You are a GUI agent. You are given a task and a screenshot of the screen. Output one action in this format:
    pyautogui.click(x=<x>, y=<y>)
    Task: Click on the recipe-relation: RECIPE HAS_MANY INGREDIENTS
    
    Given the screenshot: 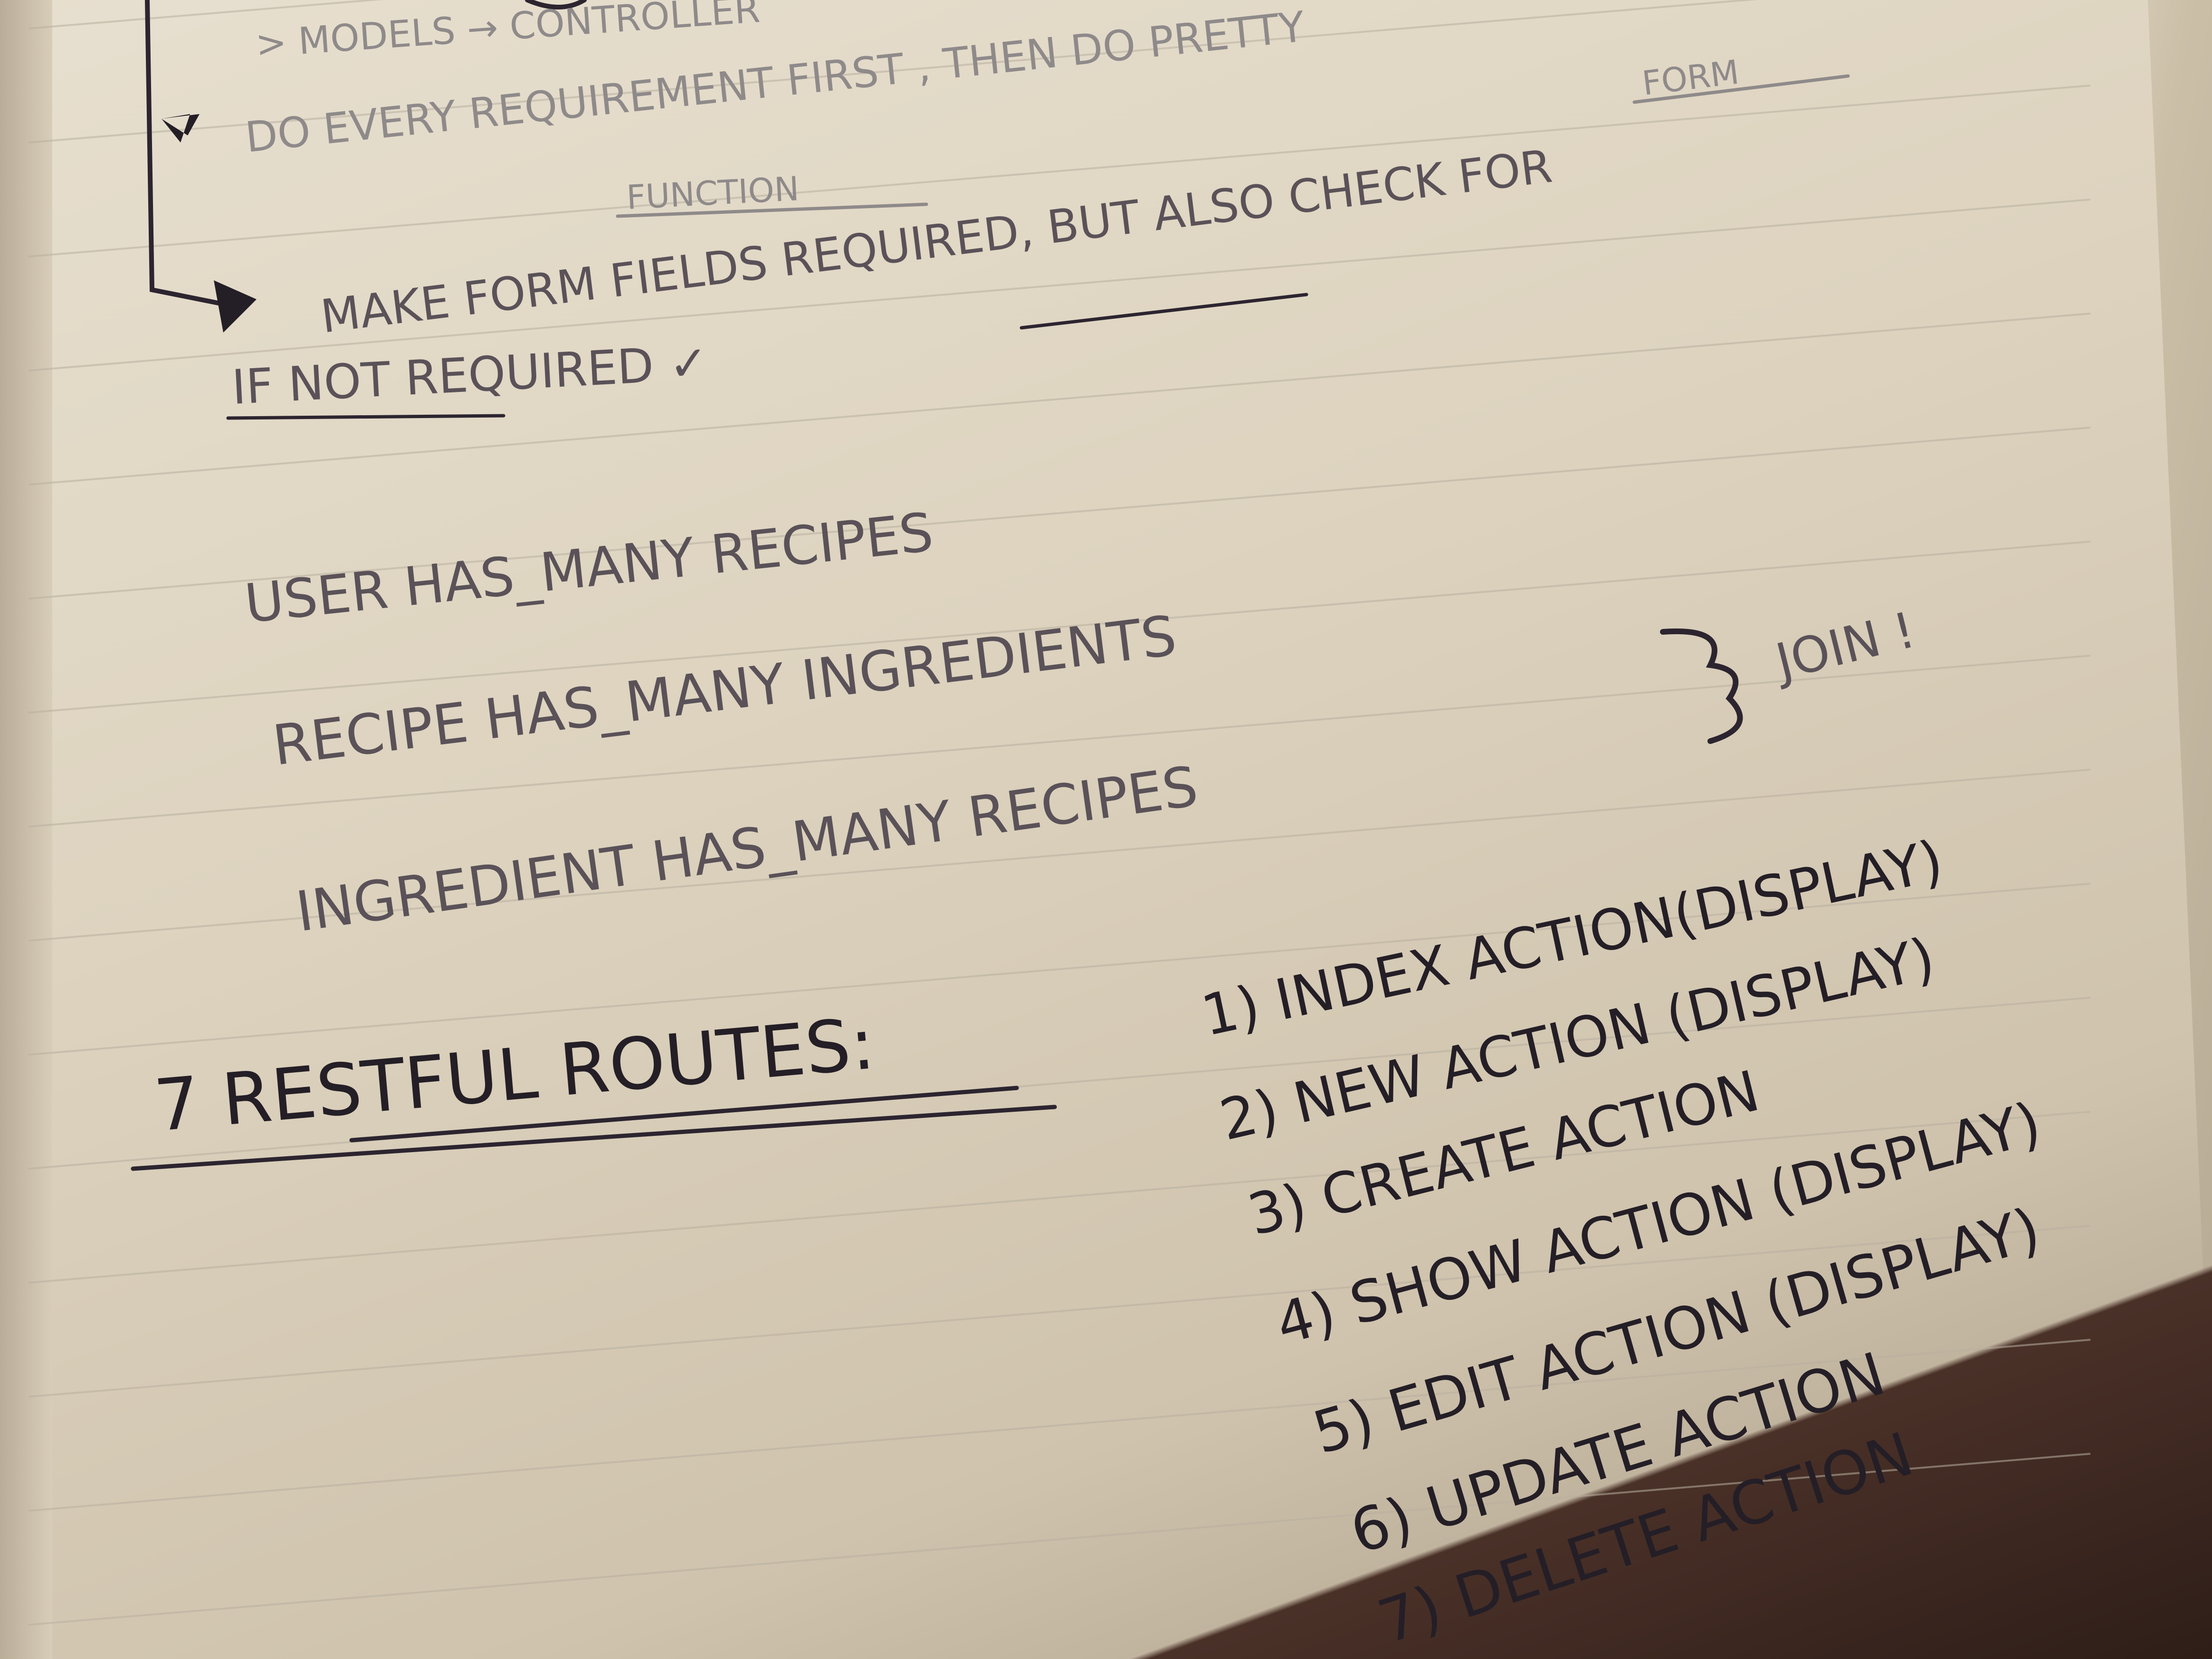 What is the action you would take?
    pyautogui.click(x=724, y=691)
    